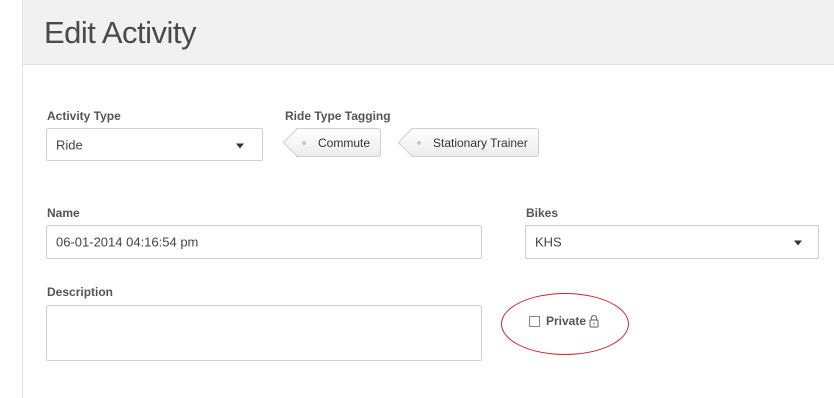 The height and width of the screenshot is (398, 834). Describe the element at coordinates (154, 144) in the screenshot. I see `activity-type-select: Ride` at that location.